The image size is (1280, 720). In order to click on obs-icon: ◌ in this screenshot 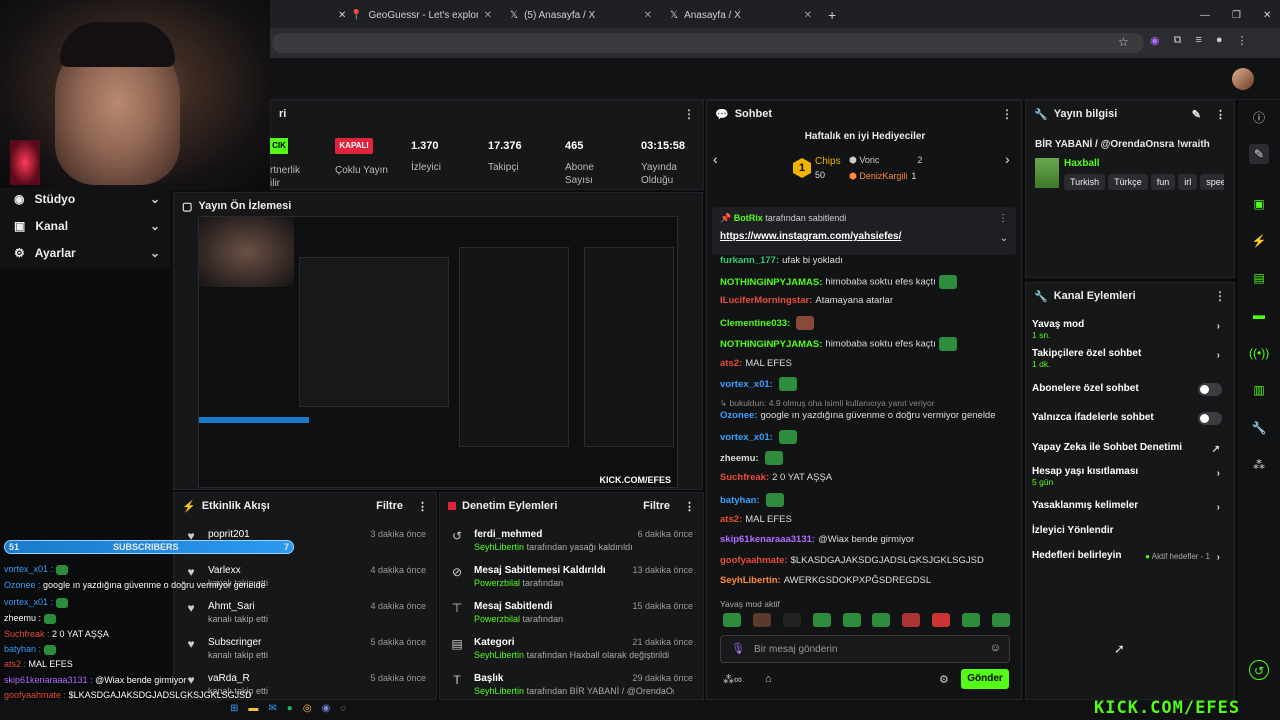, I will do `click(343, 710)`.